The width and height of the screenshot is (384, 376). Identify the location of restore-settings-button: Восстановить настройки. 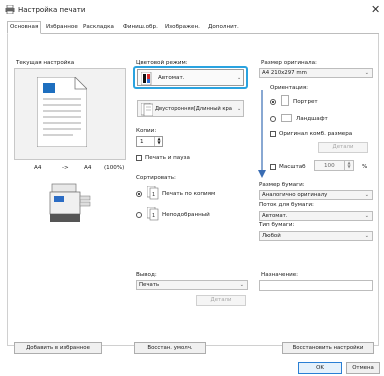
(328, 348).